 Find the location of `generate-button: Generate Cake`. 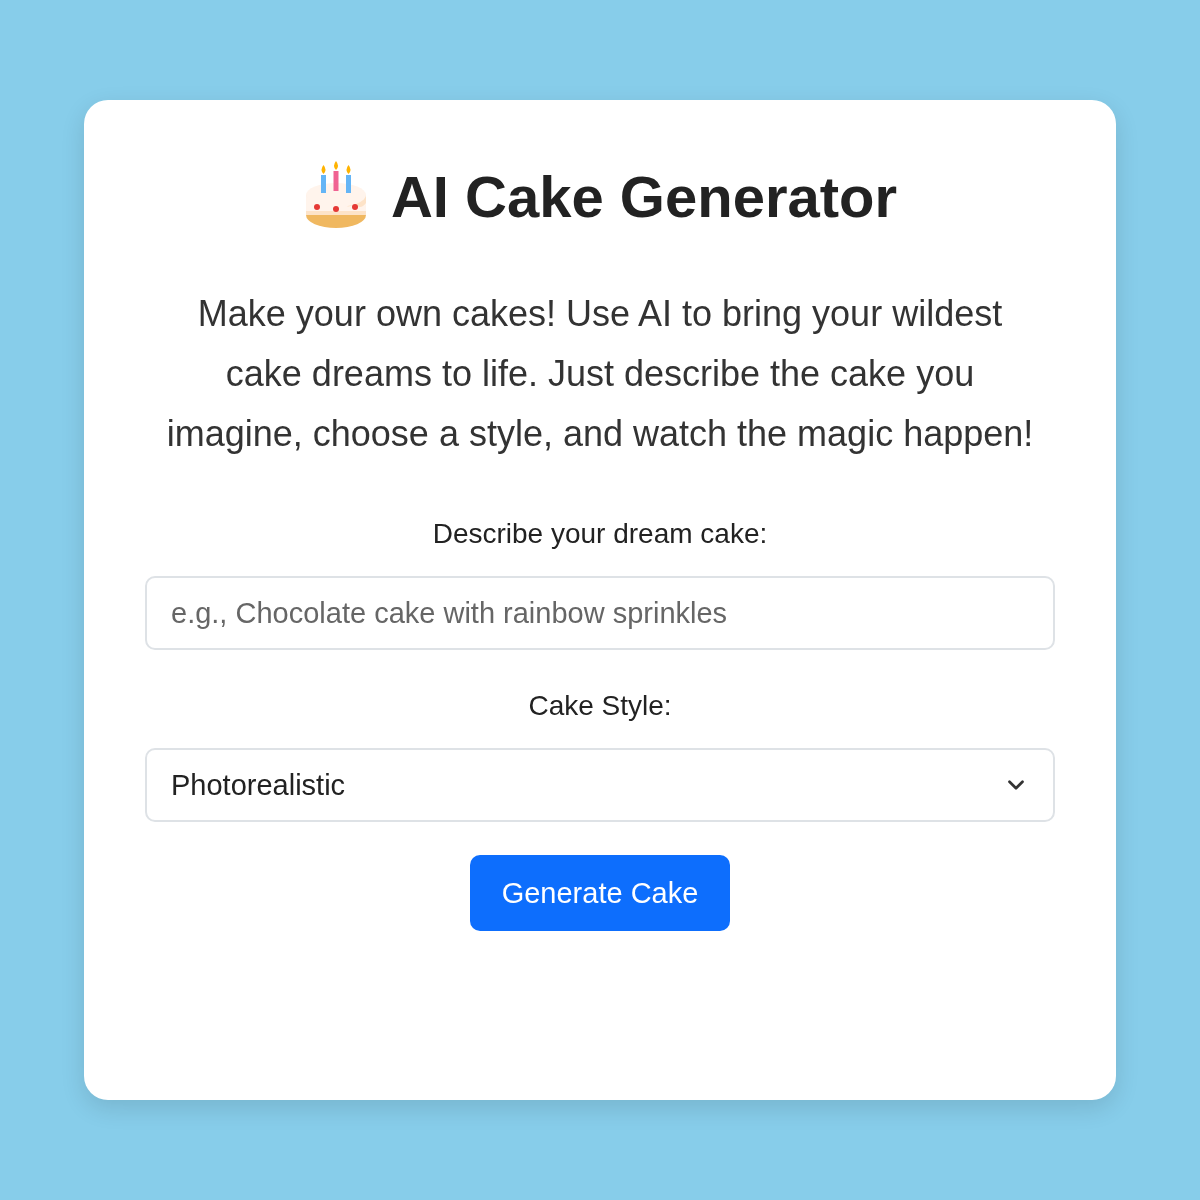

generate-button: Generate Cake is located at coordinates (600, 893).